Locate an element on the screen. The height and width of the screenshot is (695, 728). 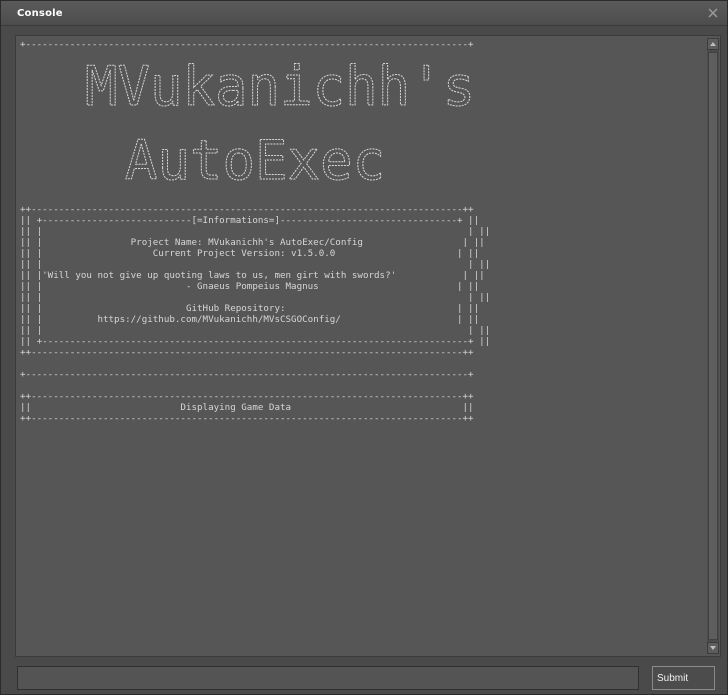
scroll-thumb is located at coordinates (713, 346).